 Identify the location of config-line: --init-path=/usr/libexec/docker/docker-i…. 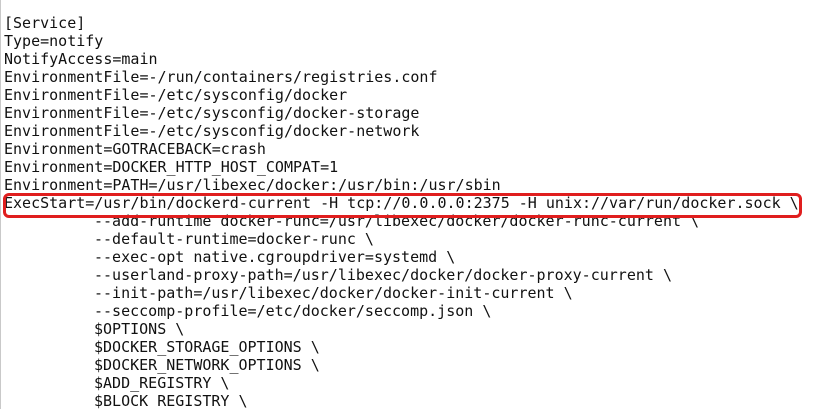
(333, 293).